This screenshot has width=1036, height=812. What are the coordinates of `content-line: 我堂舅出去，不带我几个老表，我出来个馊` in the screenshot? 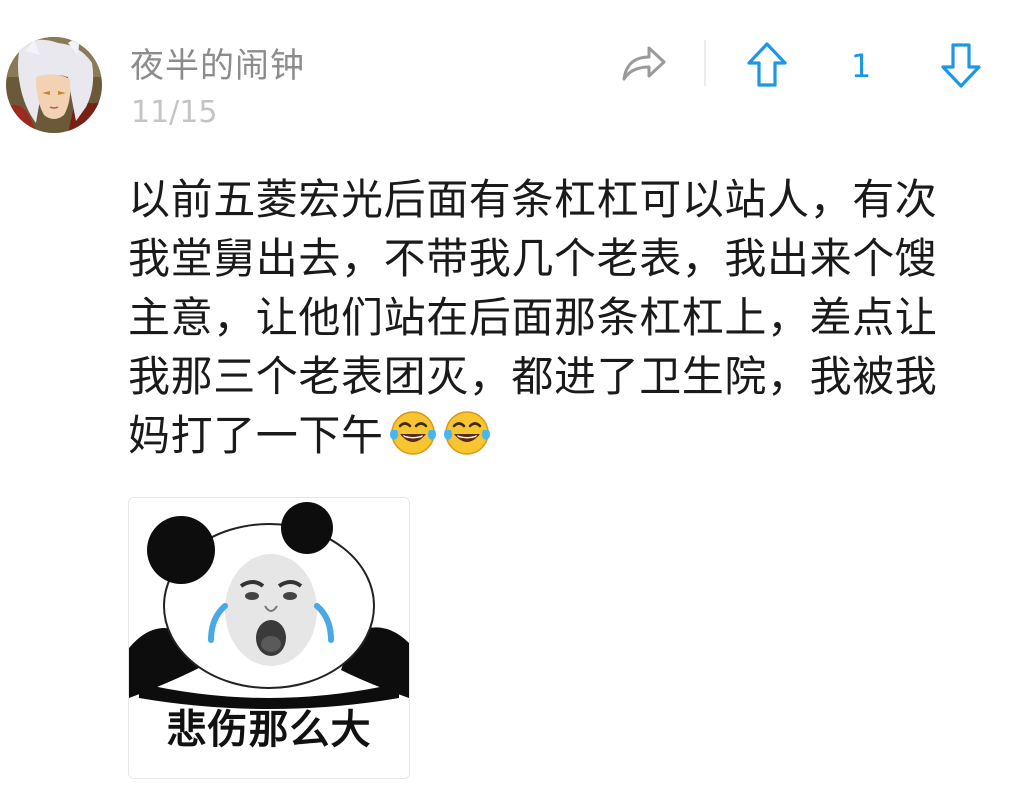 It's located at (533, 258).